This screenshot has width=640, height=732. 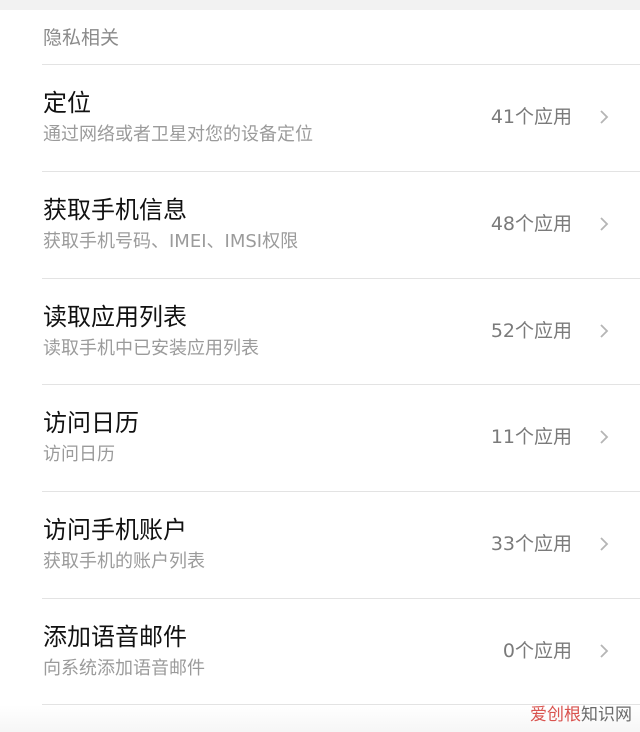 I want to click on row-app-count: 0个应用, so click(x=537, y=651).